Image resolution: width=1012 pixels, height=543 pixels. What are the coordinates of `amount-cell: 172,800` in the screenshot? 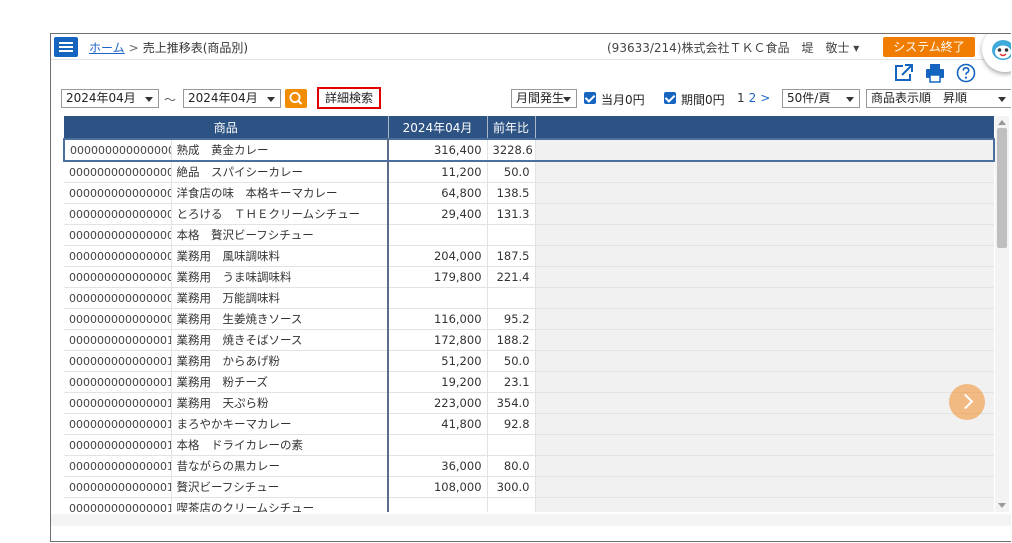 It's located at (438, 340).